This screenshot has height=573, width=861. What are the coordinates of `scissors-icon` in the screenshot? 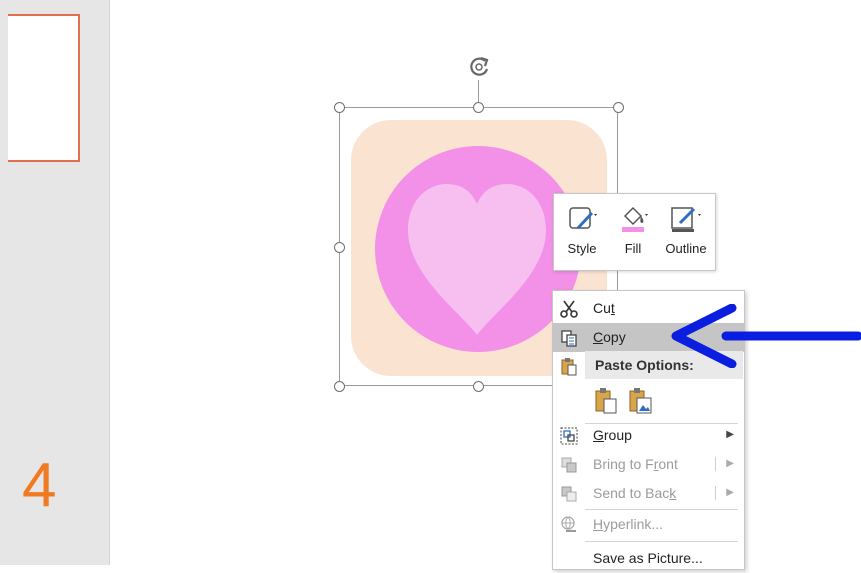 It's located at (569, 309).